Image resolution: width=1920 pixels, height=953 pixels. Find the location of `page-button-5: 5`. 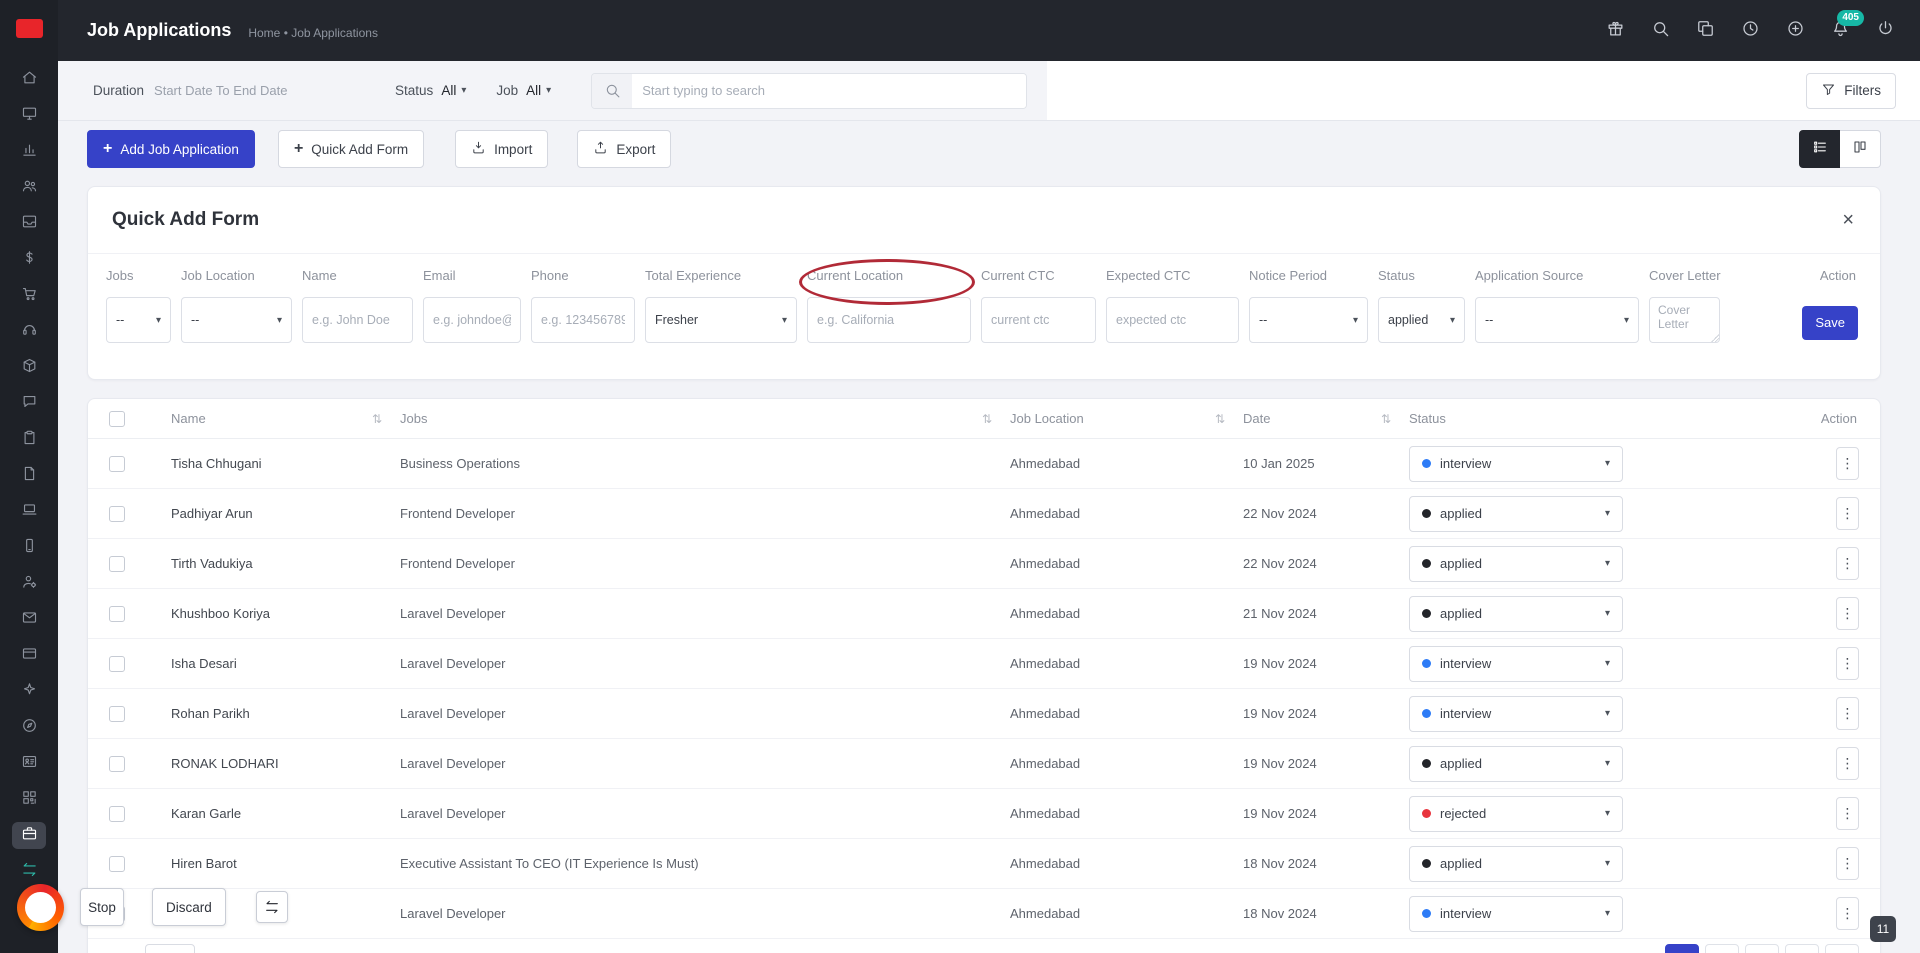

page-button-5: 5 is located at coordinates (1842, 948).